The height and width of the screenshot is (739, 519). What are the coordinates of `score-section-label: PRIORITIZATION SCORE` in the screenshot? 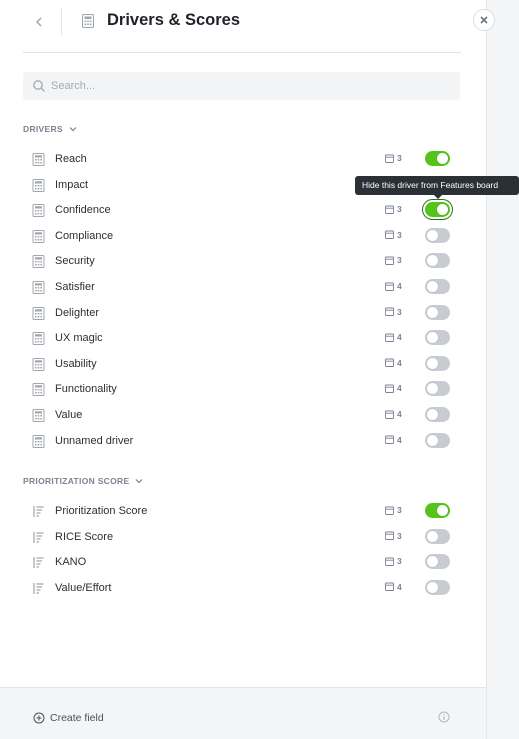 It's located at (76, 481).